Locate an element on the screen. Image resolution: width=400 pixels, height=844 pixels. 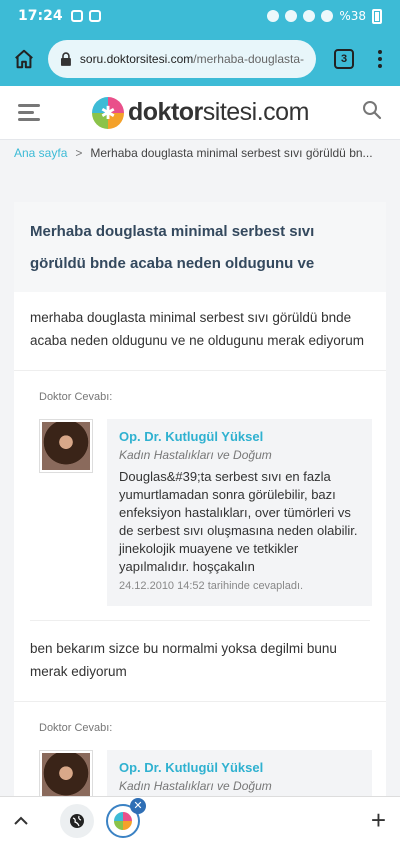
avatar is located at coordinates (66, 446).